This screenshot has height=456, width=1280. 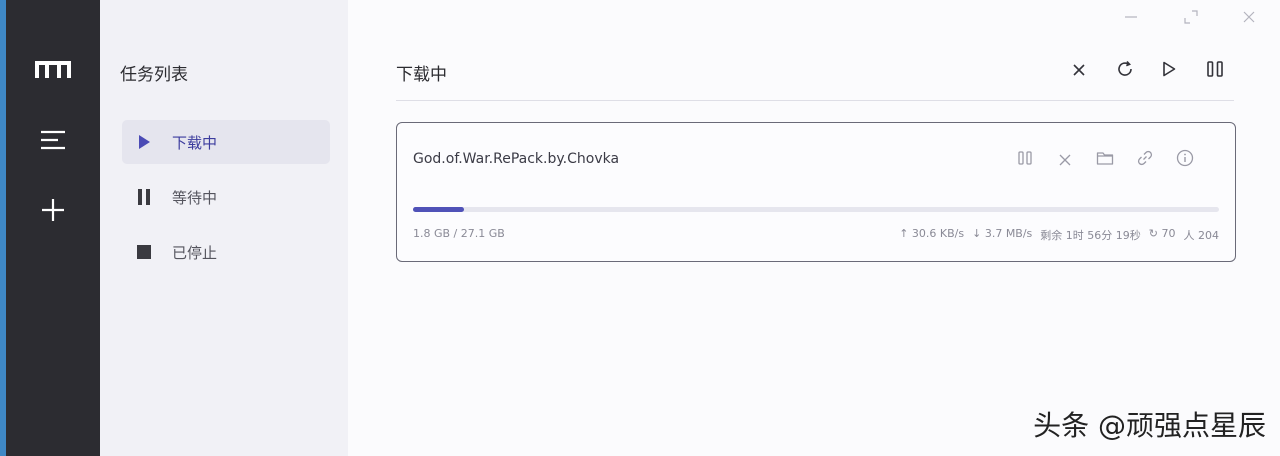 I want to click on download-speed: ↓ 3.7 MB/s, so click(x=1002, y=233).